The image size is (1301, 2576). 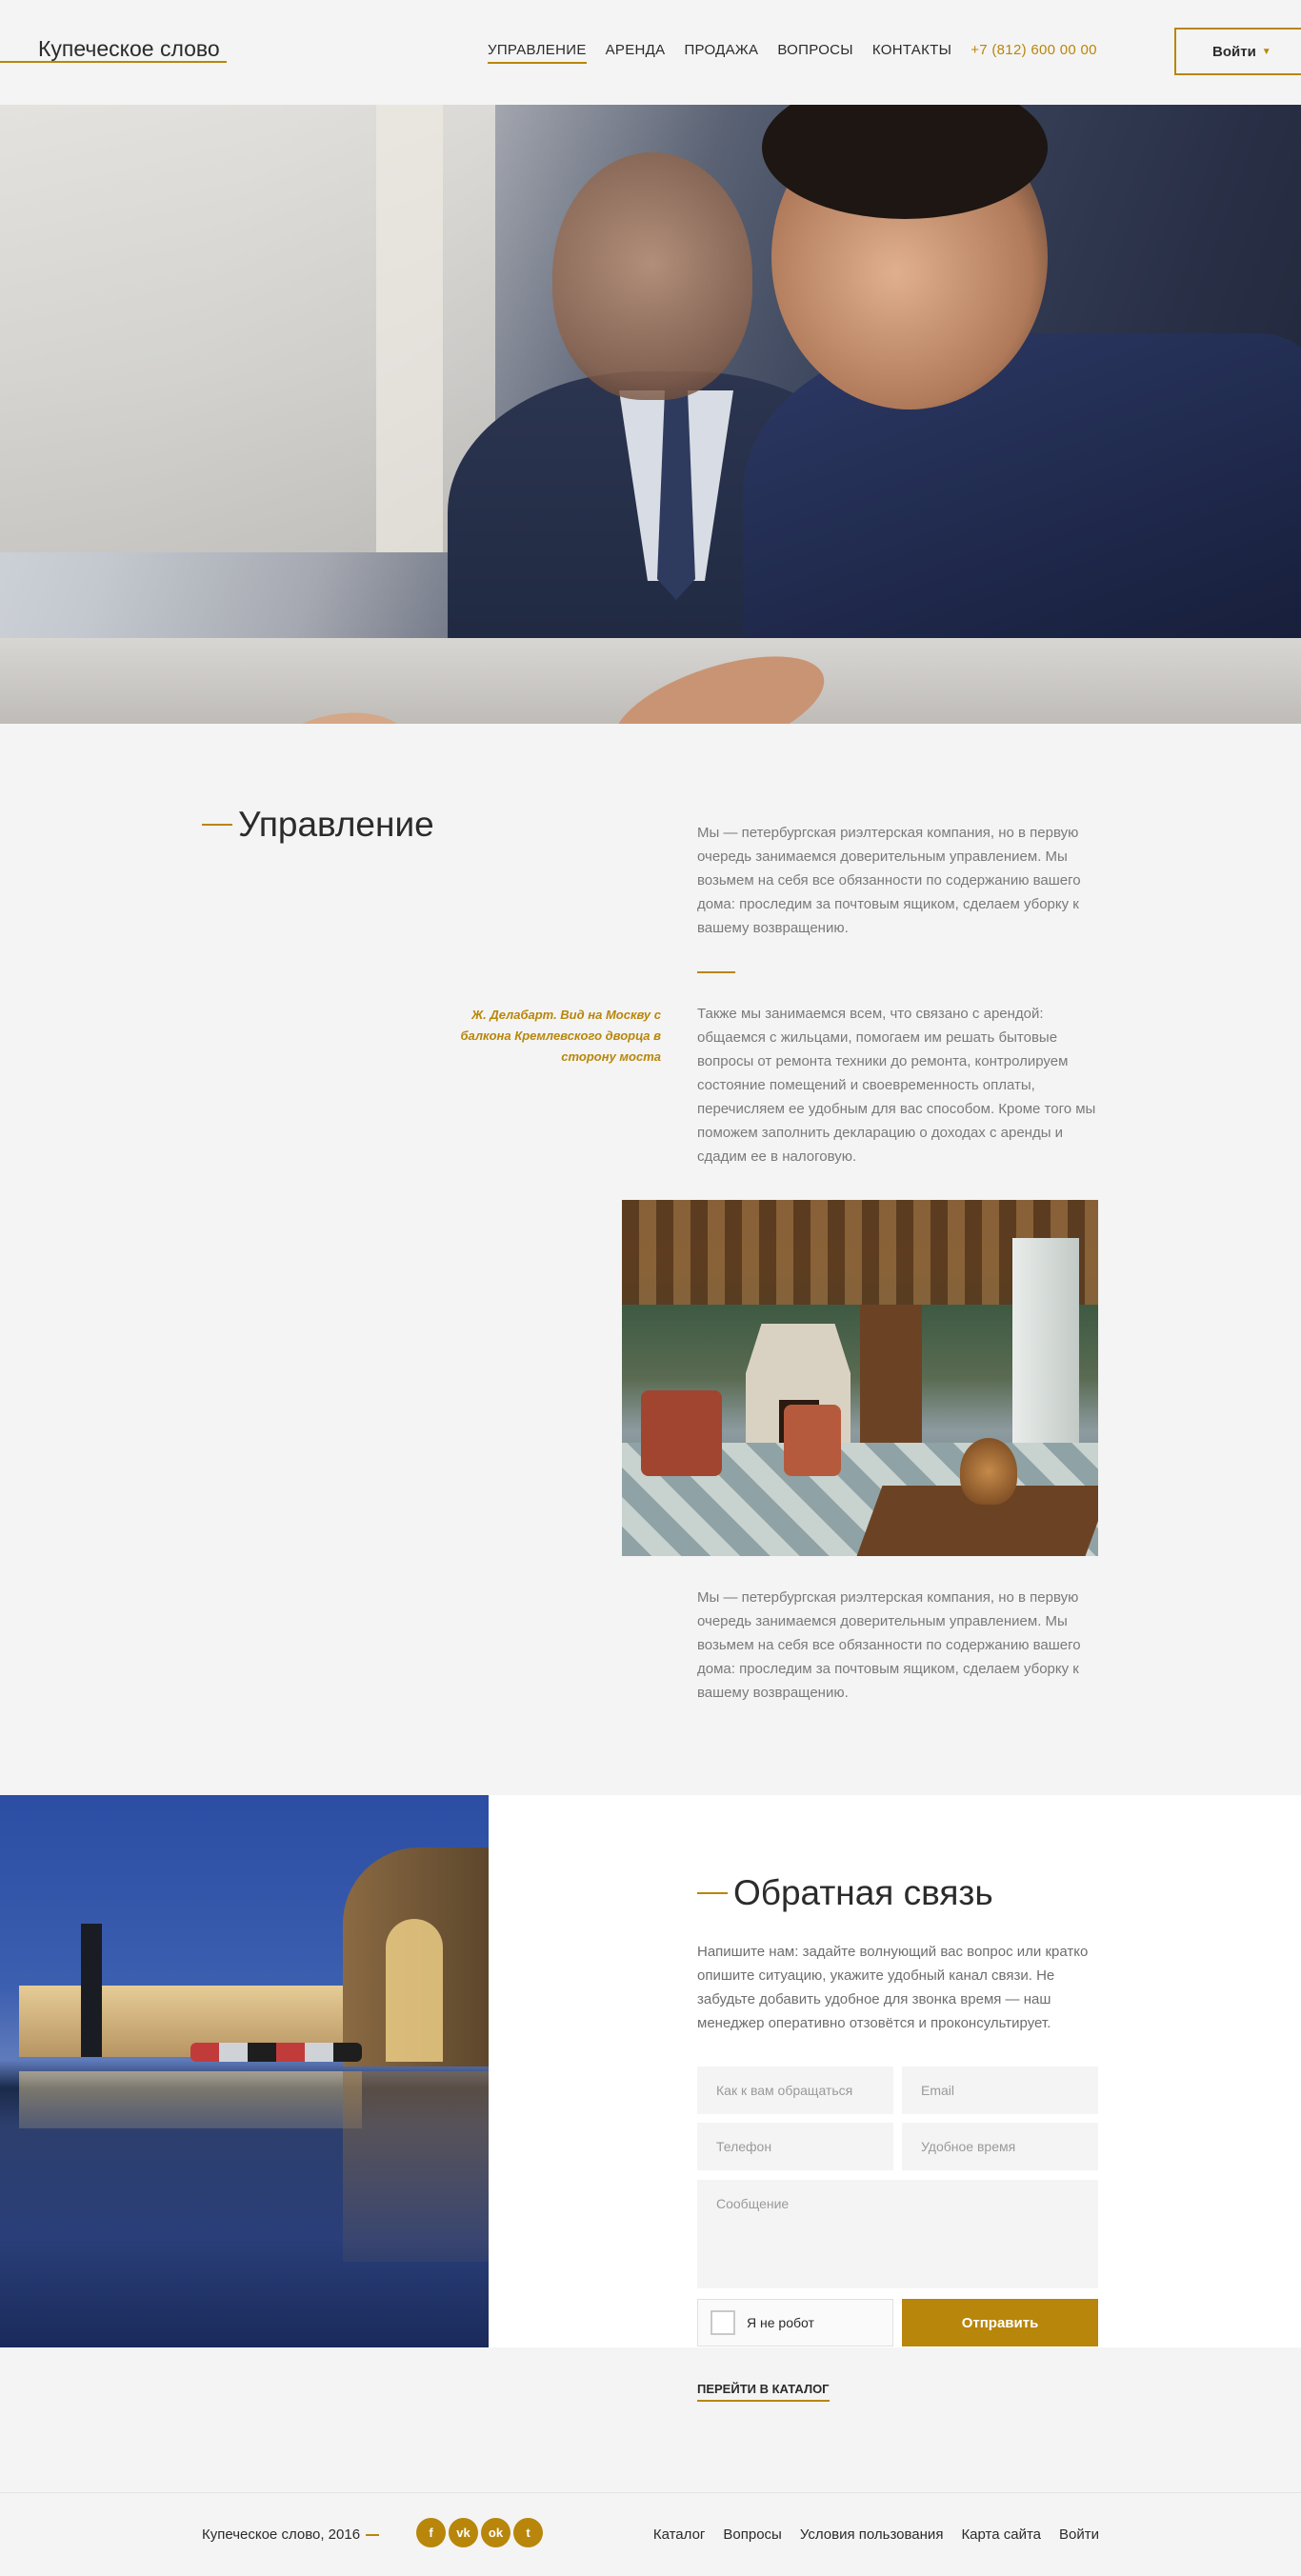 What do you see at coordinates (463, 2532) in the screenshot?
I see `vk-icon: vk` at bounding box center [463, 2532].